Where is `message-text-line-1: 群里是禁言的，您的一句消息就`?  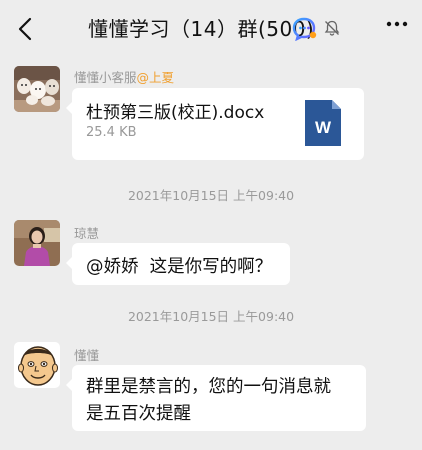
message-text-line-1: 群里是禁言的，您的一句消息就 is located at coordinates (208, 387).